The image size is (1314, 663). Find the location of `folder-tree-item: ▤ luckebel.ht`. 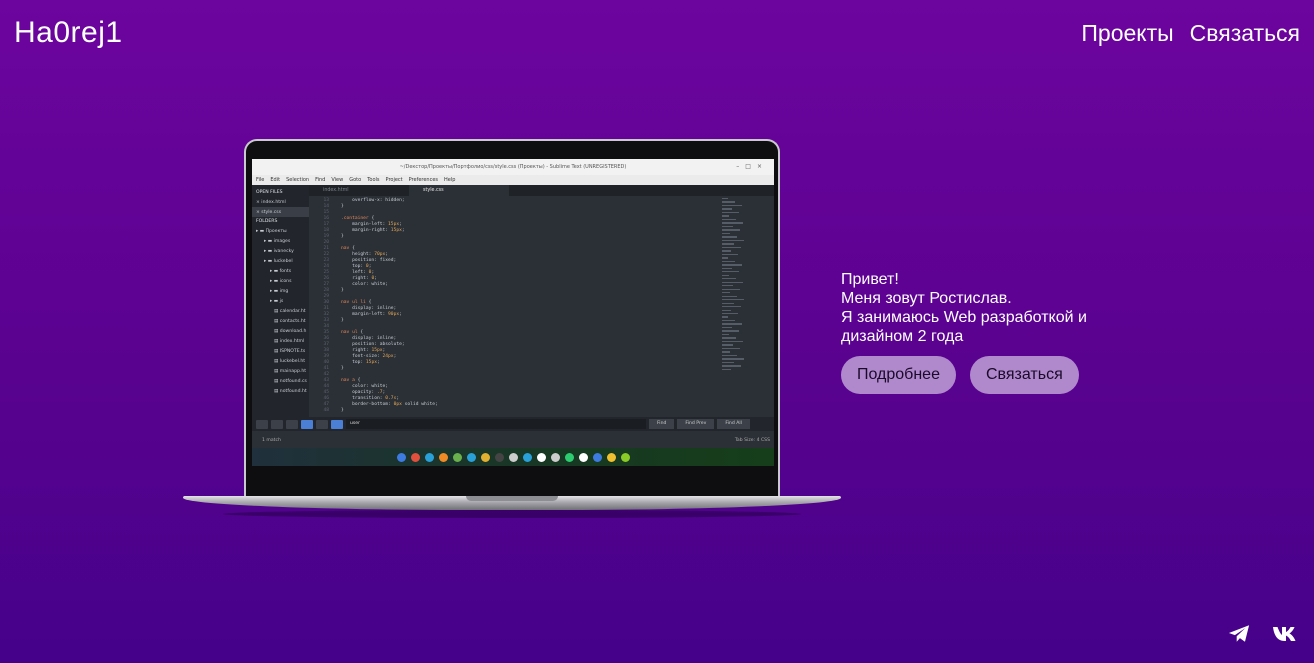

folder-tree-item: ▤ luckebel.ht is located at coordinates (290, 361).